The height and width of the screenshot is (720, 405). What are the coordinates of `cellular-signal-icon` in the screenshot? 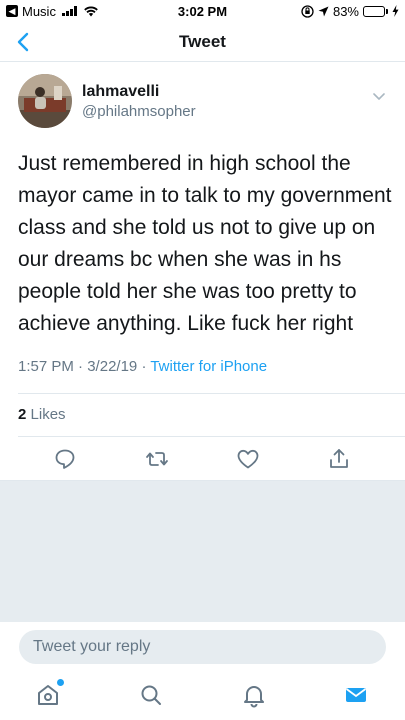 It's located at (69, 11).